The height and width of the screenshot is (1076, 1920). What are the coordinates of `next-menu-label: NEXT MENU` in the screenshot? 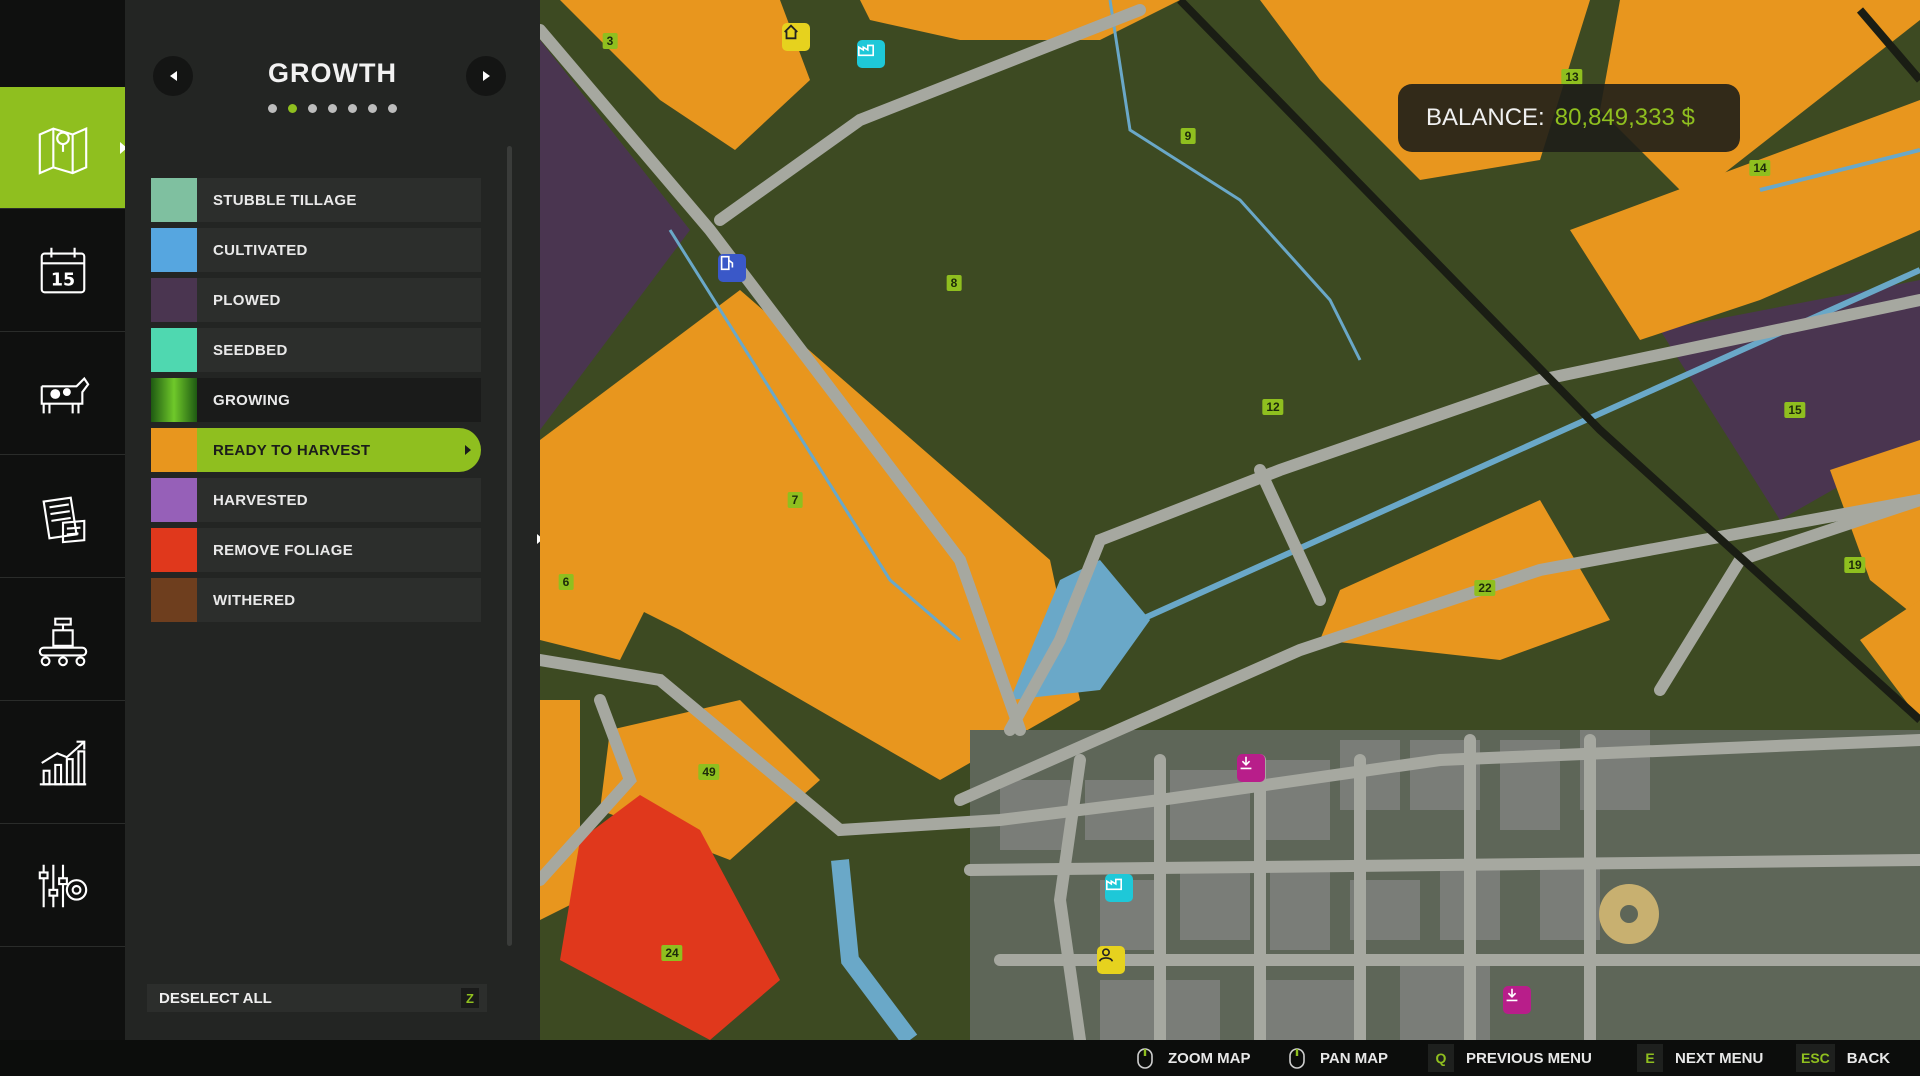 It's located at (1719, 1058).